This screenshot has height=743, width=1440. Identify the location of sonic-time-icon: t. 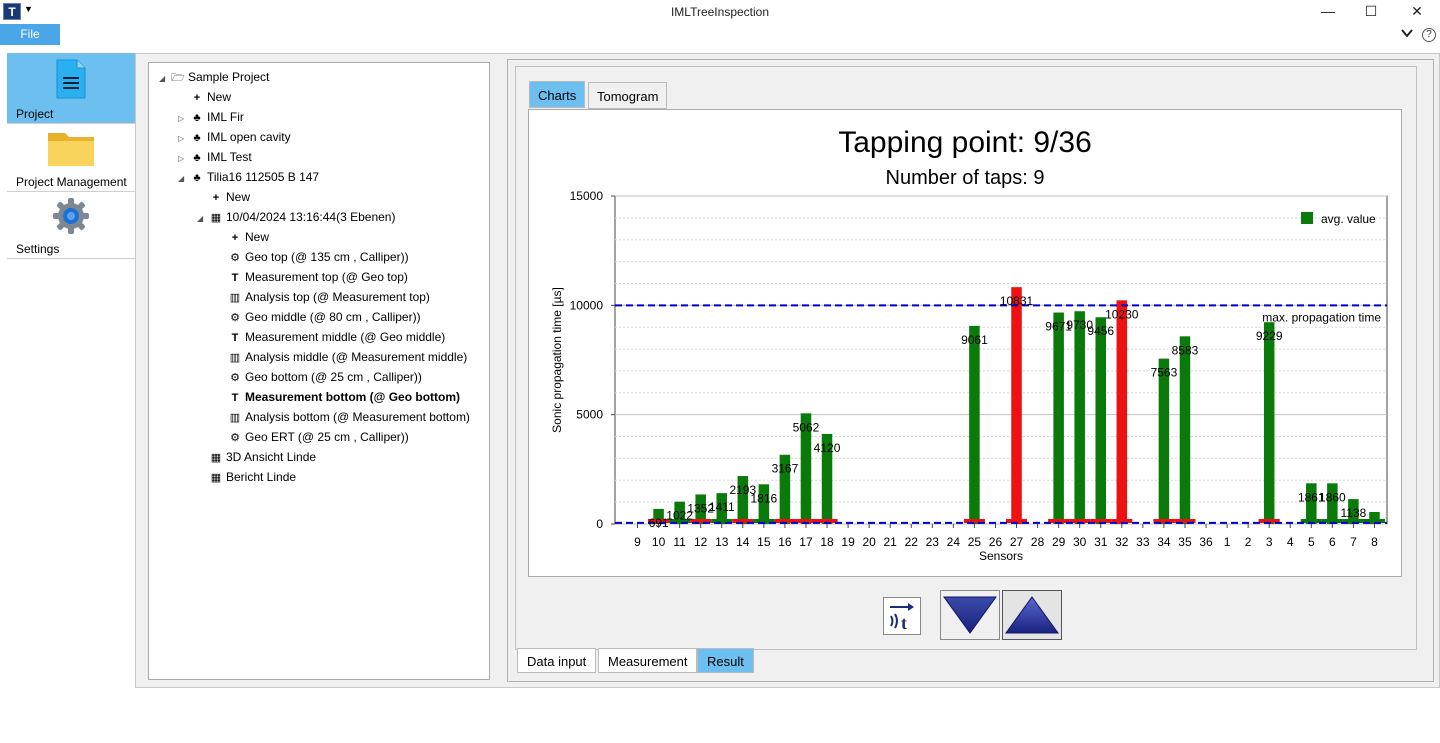
(902, 618).